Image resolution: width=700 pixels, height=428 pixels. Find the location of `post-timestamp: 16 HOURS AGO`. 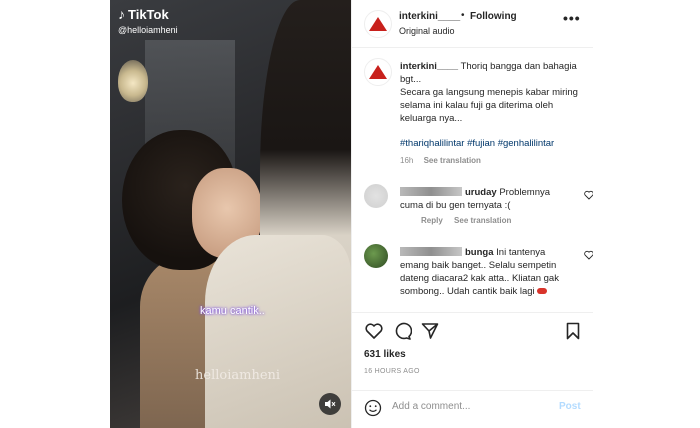

post-timestamp: 16 HOURS AGO is located at coordinates (392, 371).